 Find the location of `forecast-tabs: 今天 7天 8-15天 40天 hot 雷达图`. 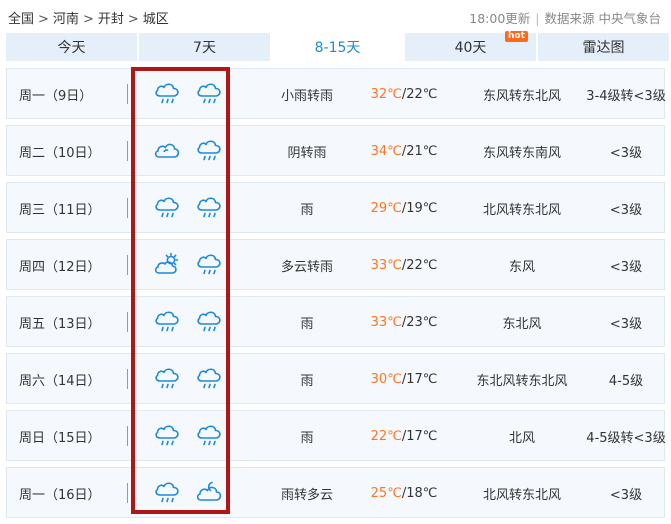

forecast-tabs: 今天 7天 8-15天 40天 hot 雷达图 is located at coordinates (337, 46).